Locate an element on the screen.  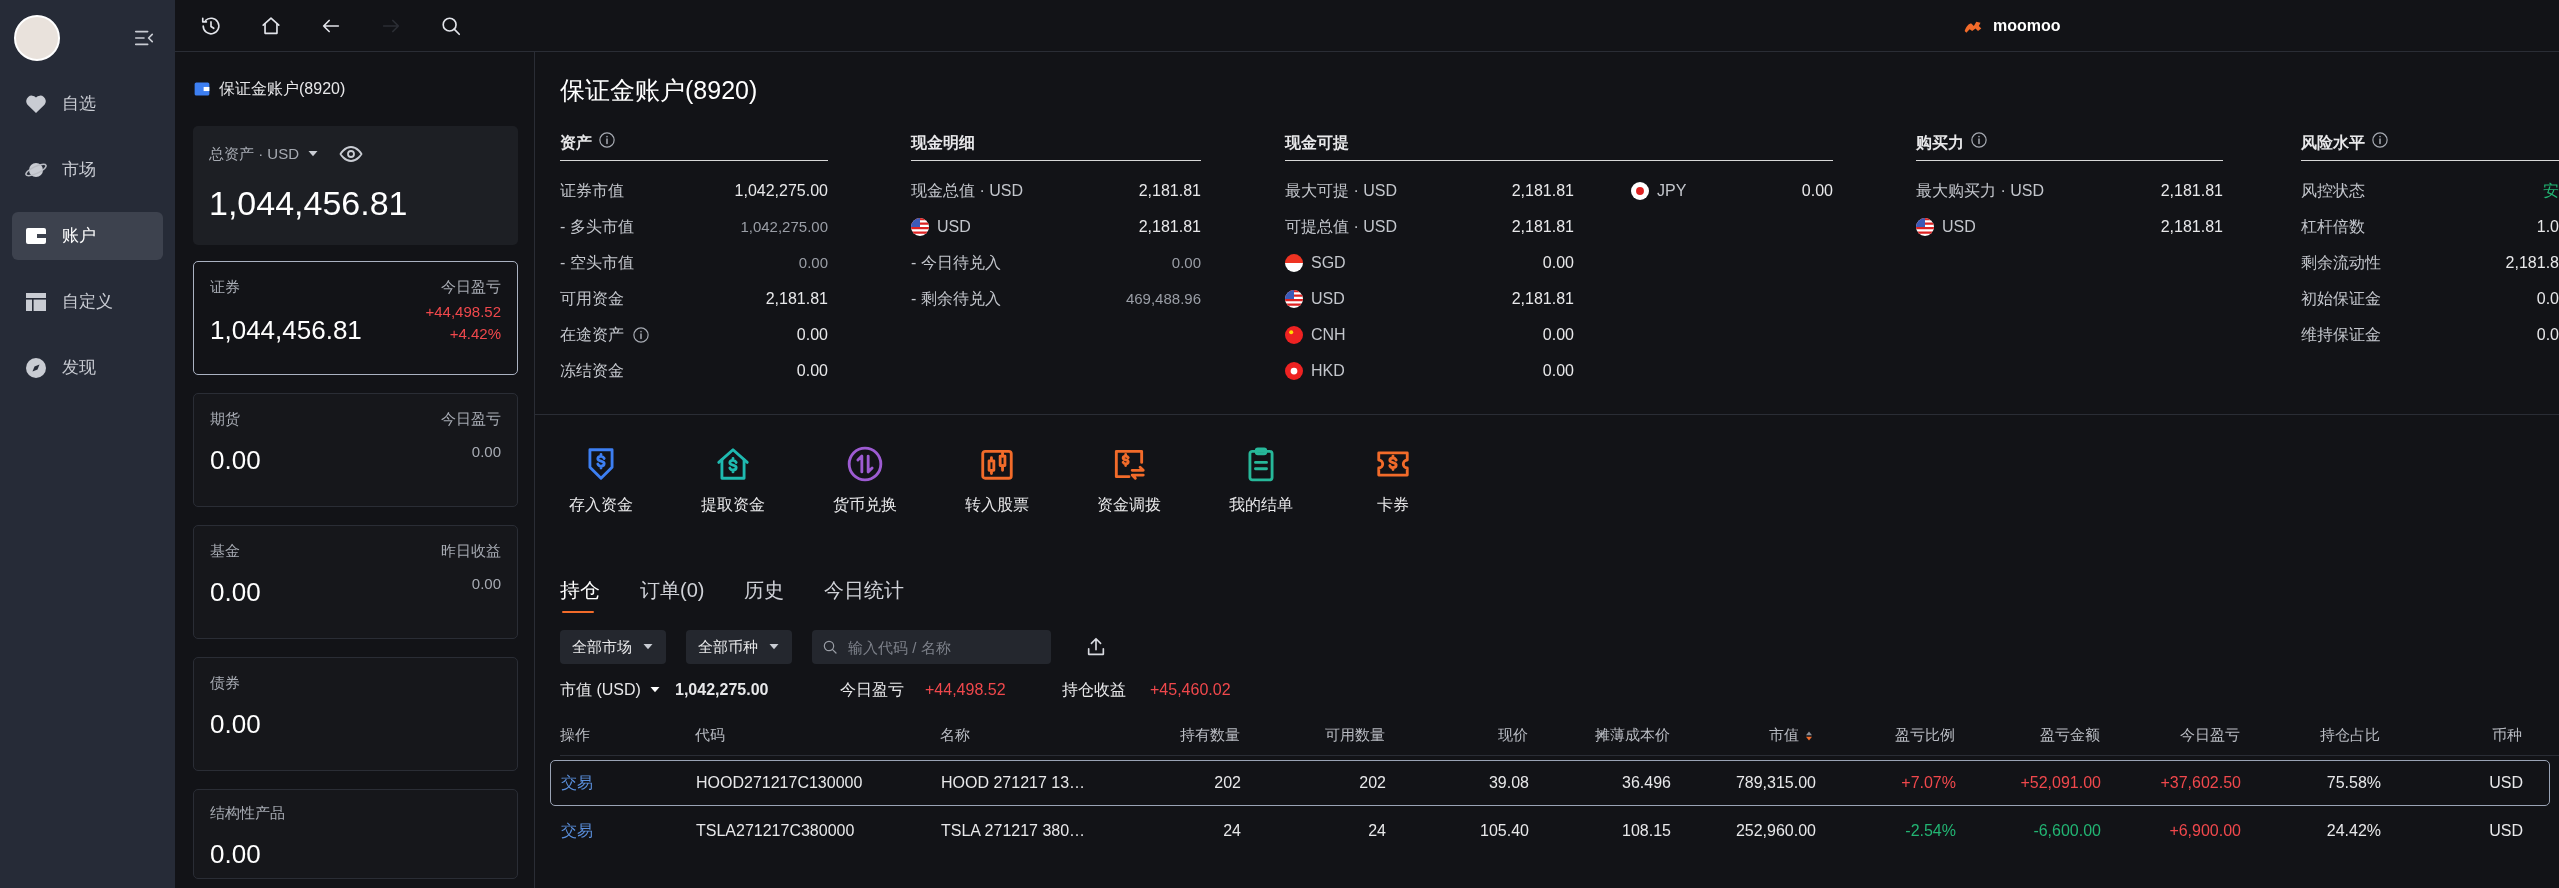
table-cell-text: 252,960.00 is located at coordinates (1775, 831).